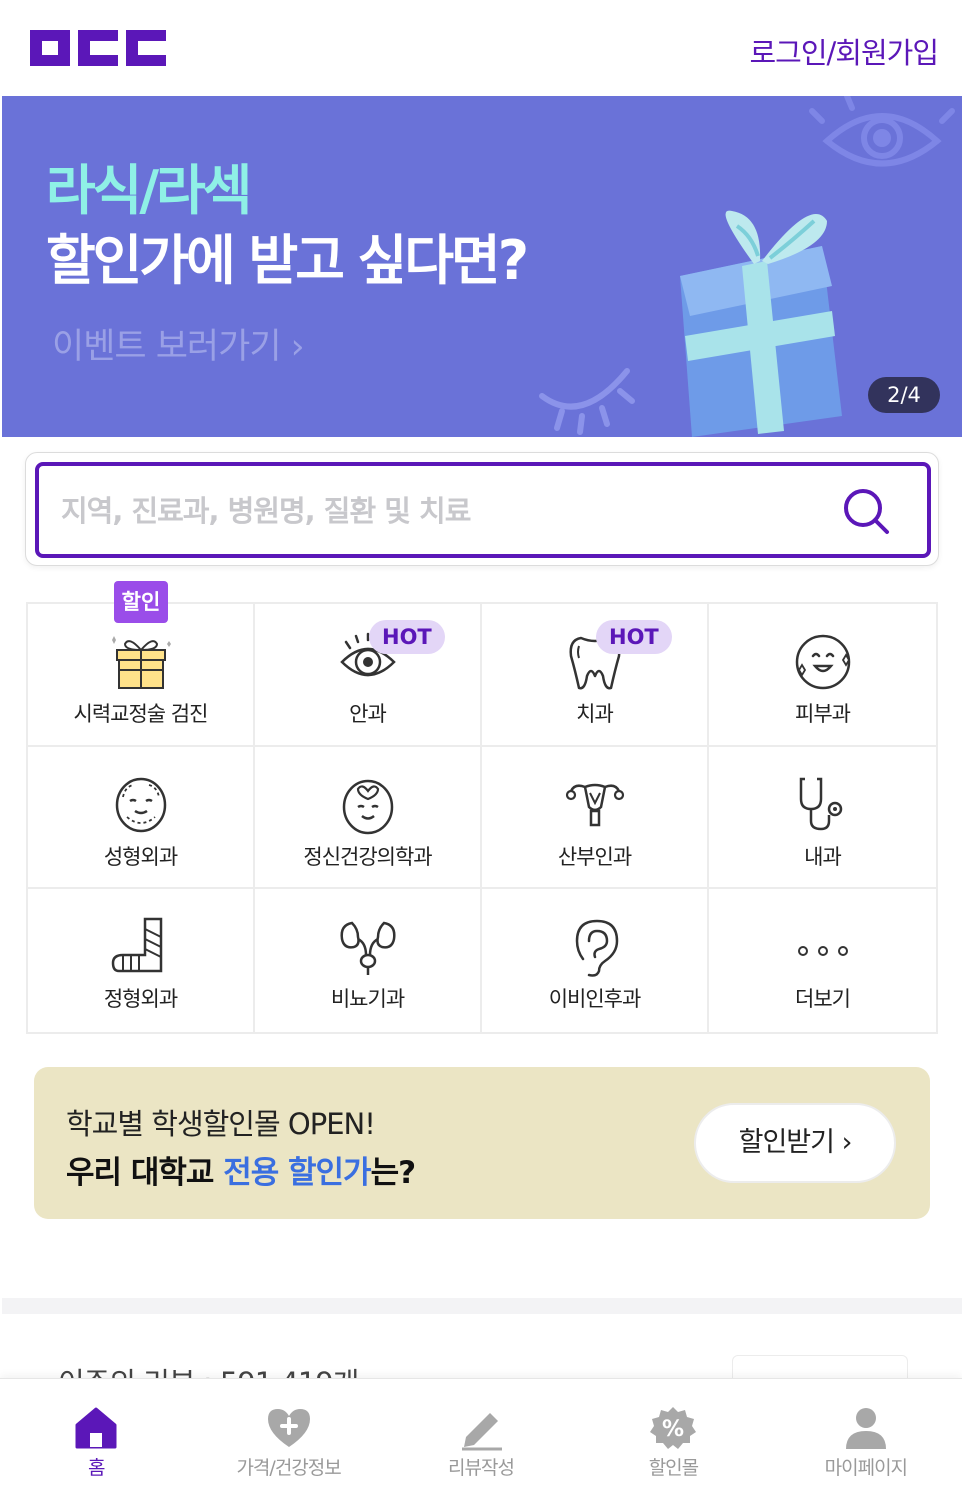 The height and width of the screenshot is (1504, 962). What do you see at coordinates (595, 714) in the screenshot?
I see `category-label: 치과` at bounding box center [595, 714].